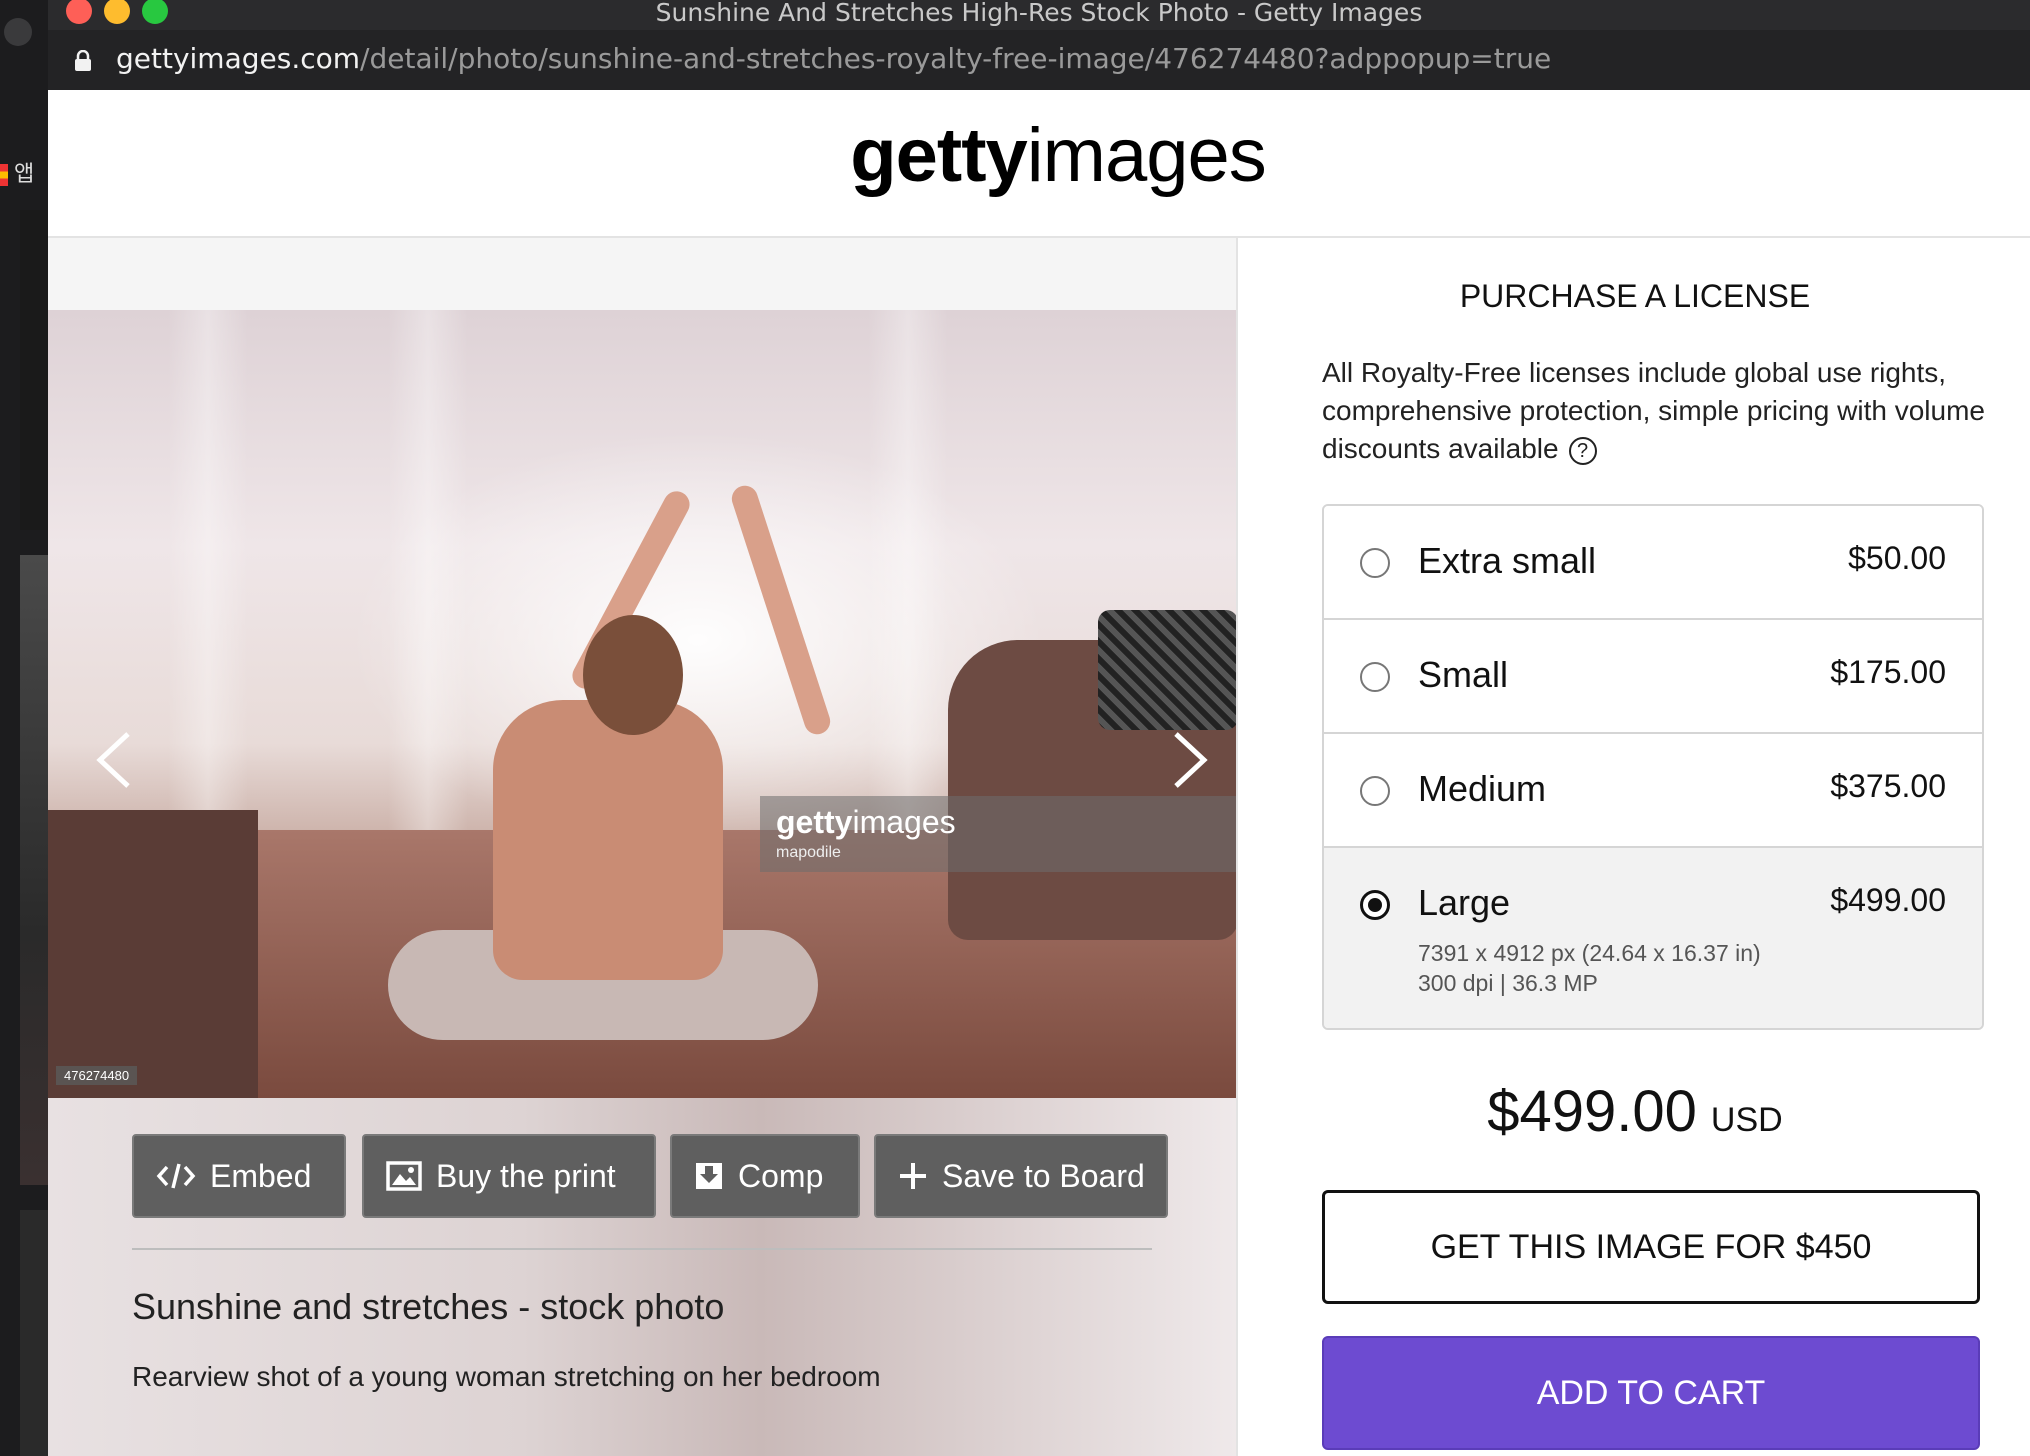  Describe the element at coordinates (1888, 786) in the screenshot. I see `option-price: $375.00` at that location.